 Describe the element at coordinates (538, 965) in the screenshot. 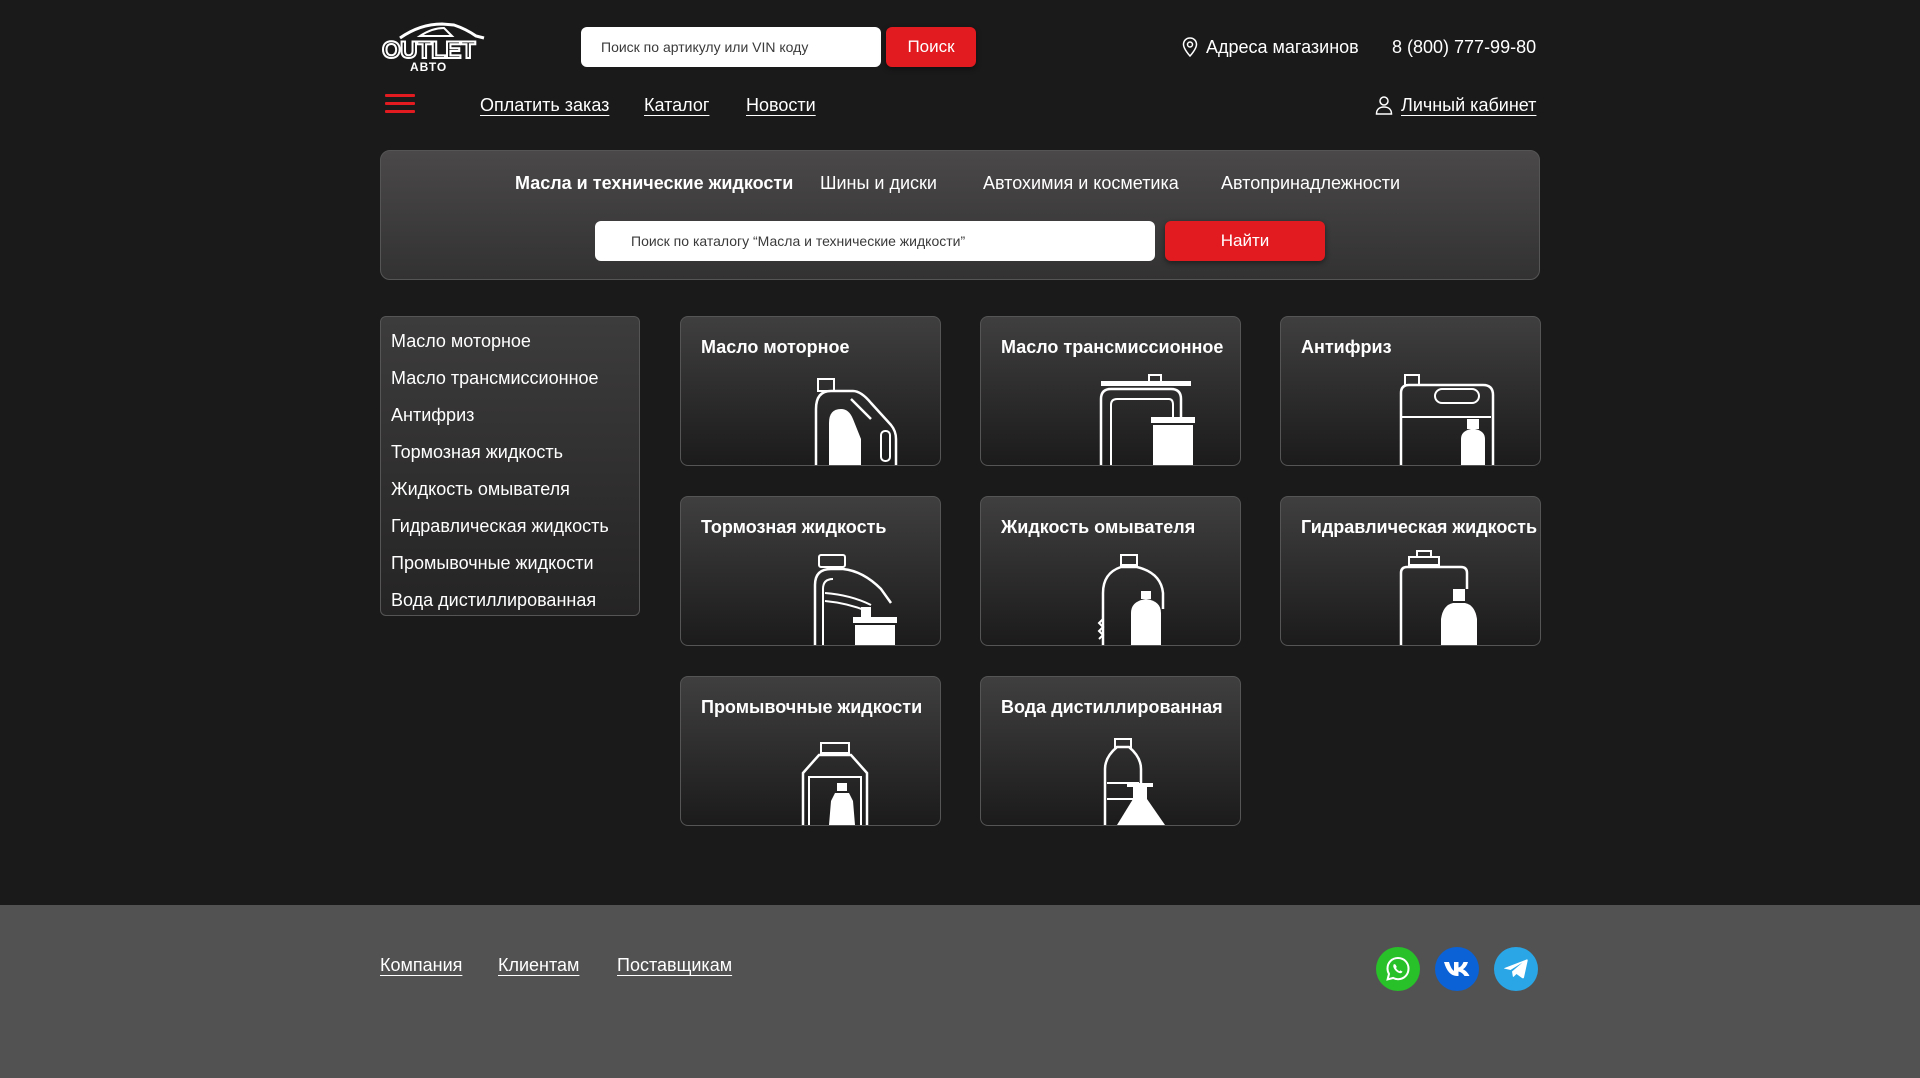

I see `footer-link-clients: Клиентам` at that location.